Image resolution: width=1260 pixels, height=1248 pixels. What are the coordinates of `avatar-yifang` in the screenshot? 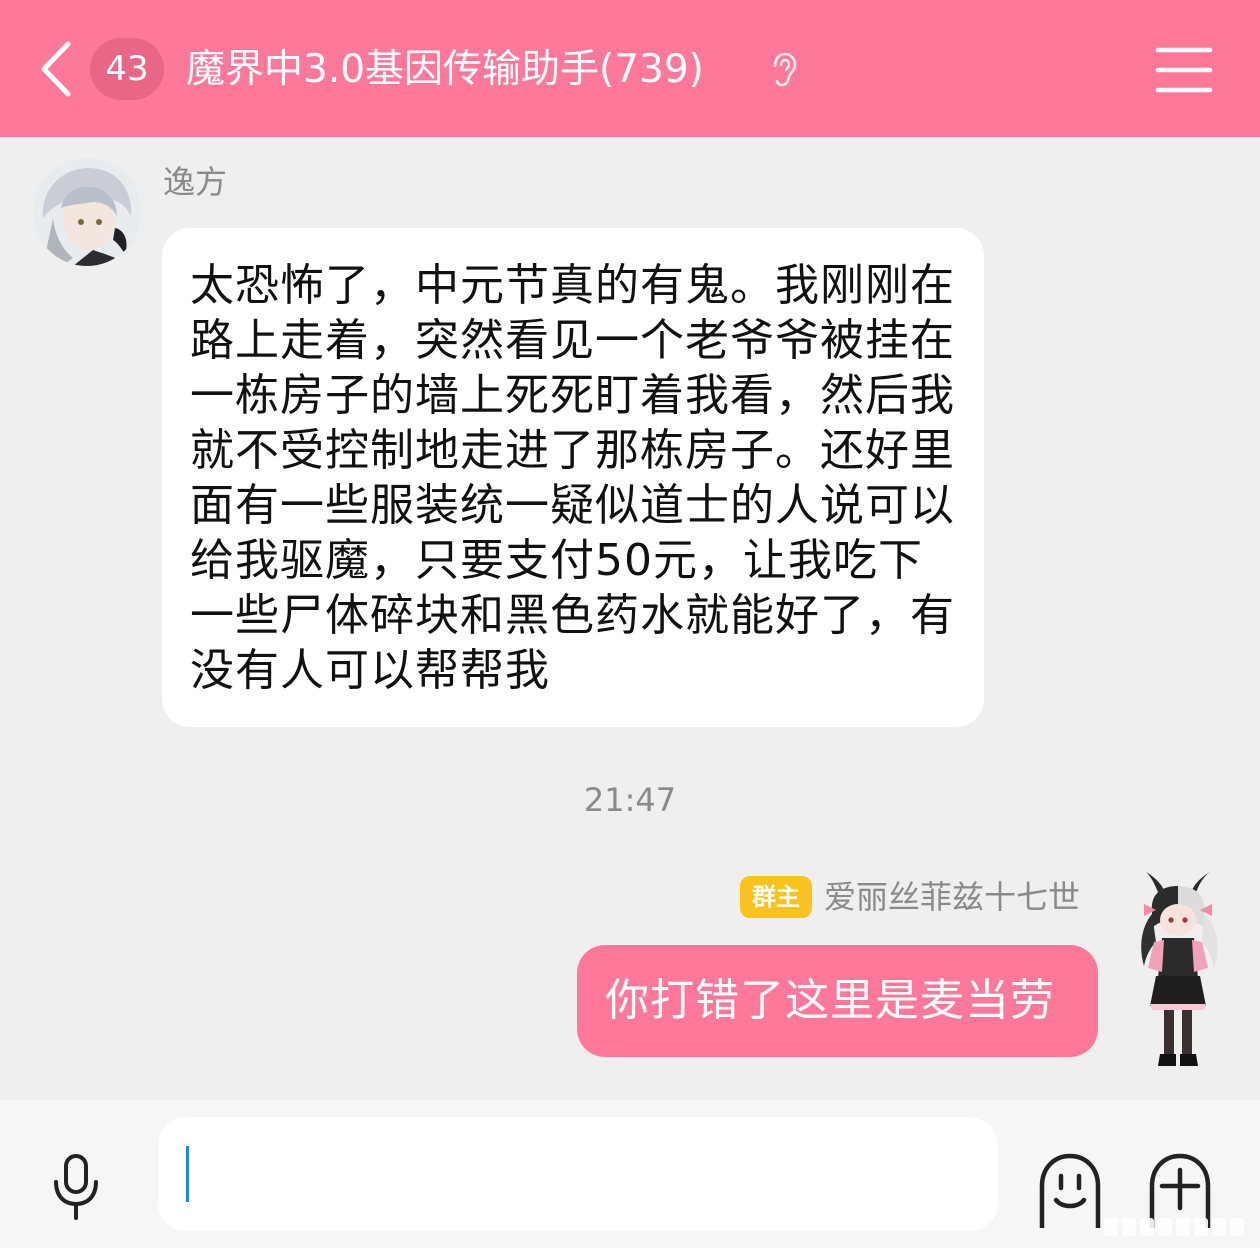 It's located at (87, 212).